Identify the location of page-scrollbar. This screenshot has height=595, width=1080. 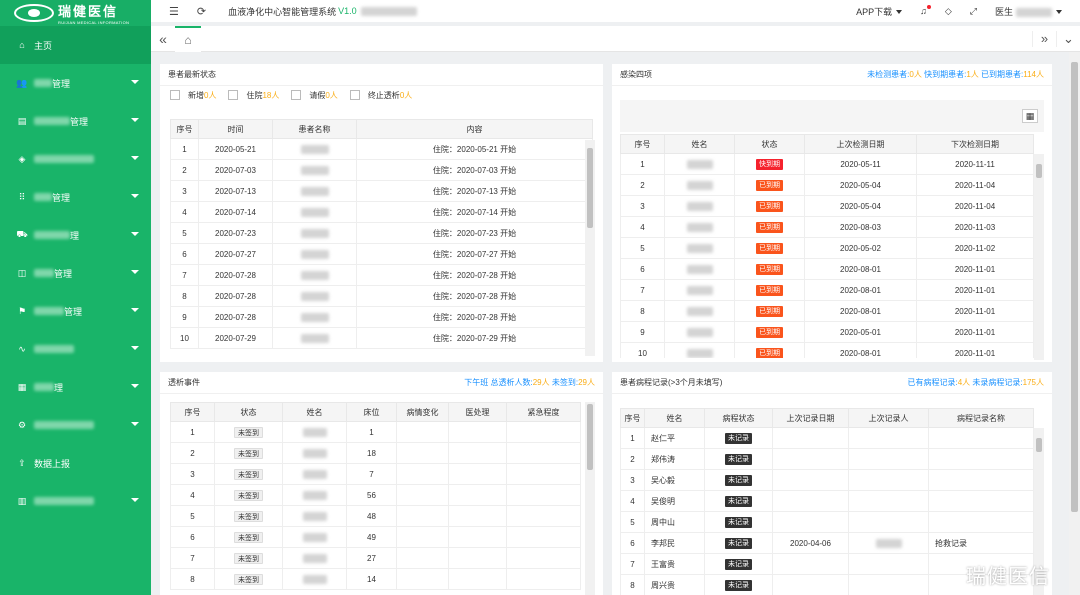
(1074, 323).